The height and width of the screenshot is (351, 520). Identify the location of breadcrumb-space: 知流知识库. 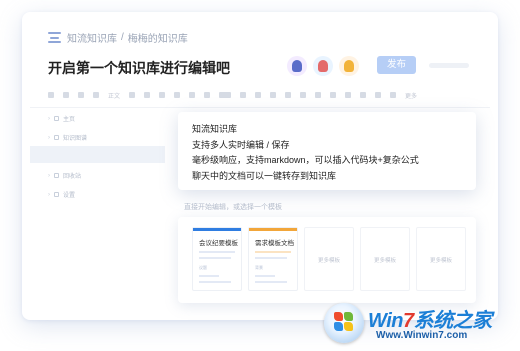
(92, 37).